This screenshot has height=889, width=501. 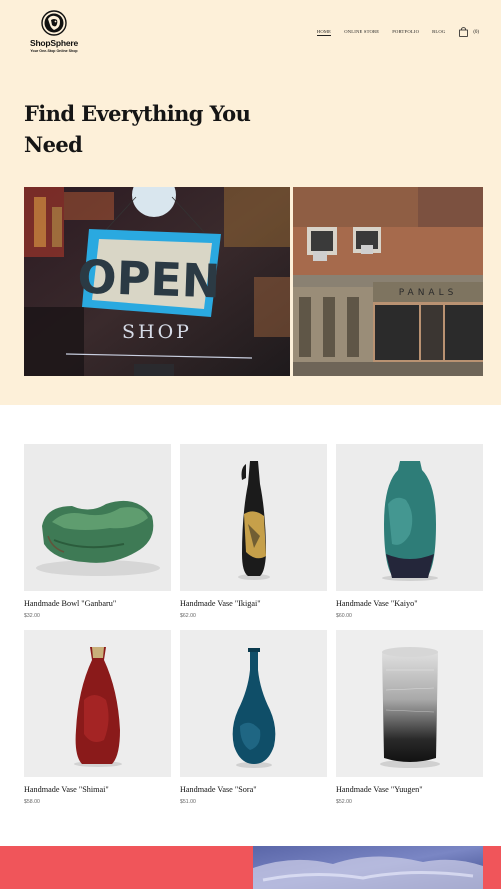 What do you see at coordinates (54, 51) in the screenshot?
I see `brand-tagline: Your One-Stop Online Shop` at bounding box center [54, 51].